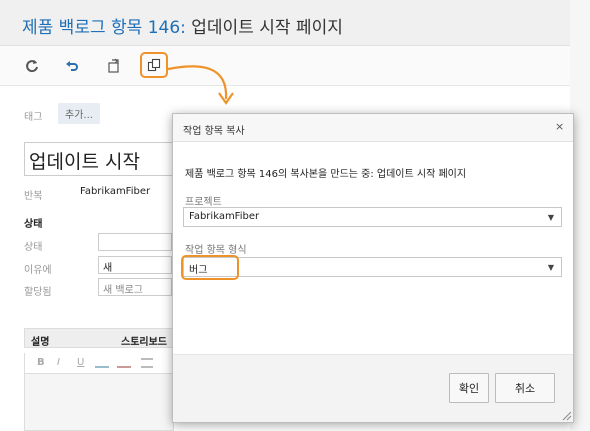  What do you see at coordinates (525, 388) in the screenshot?
I see `cancel-button: 취소` at bounding box center [525, 388].